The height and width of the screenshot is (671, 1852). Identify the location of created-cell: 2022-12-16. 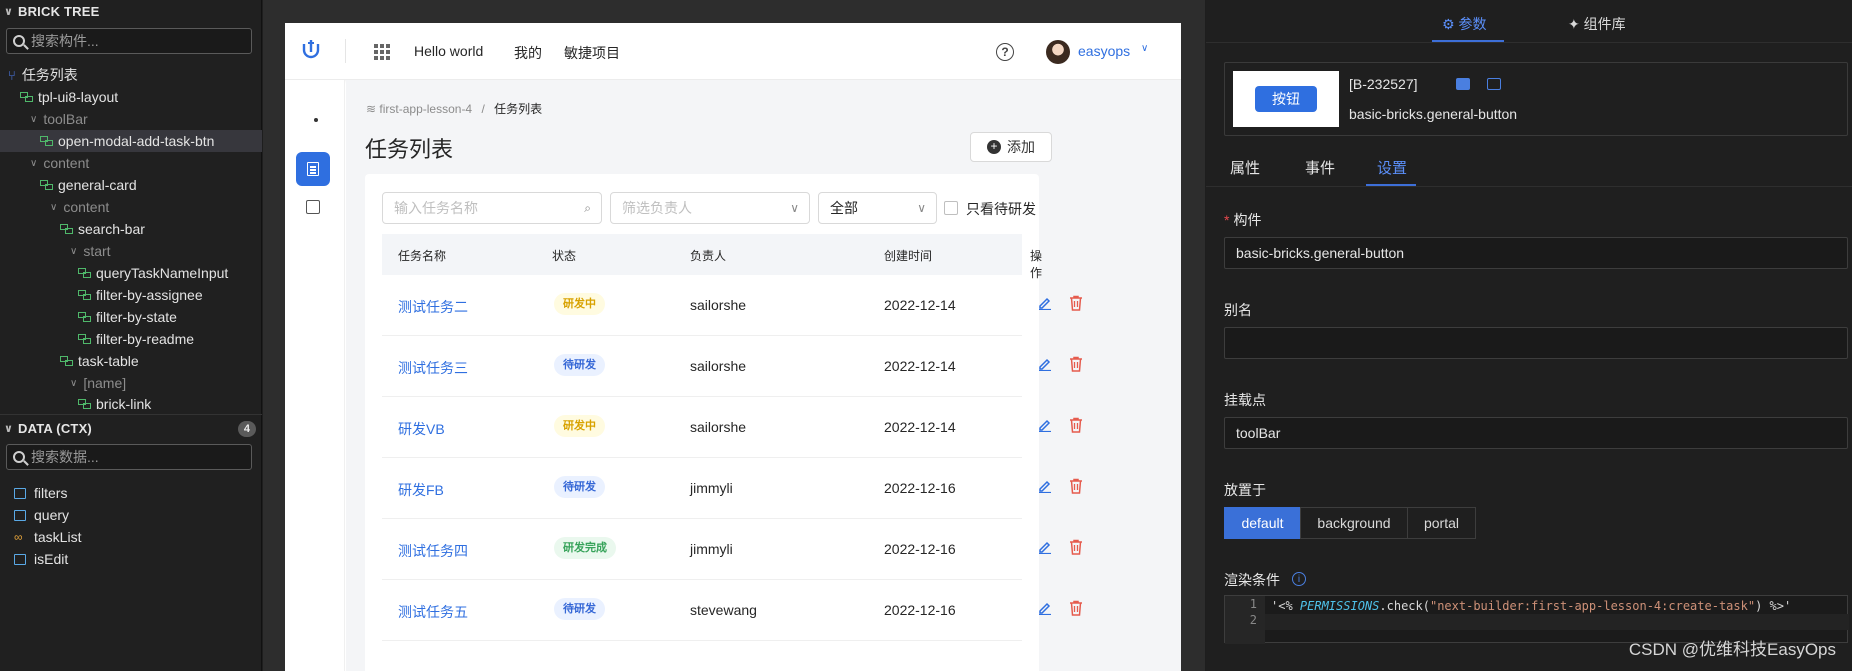
(920, 488).